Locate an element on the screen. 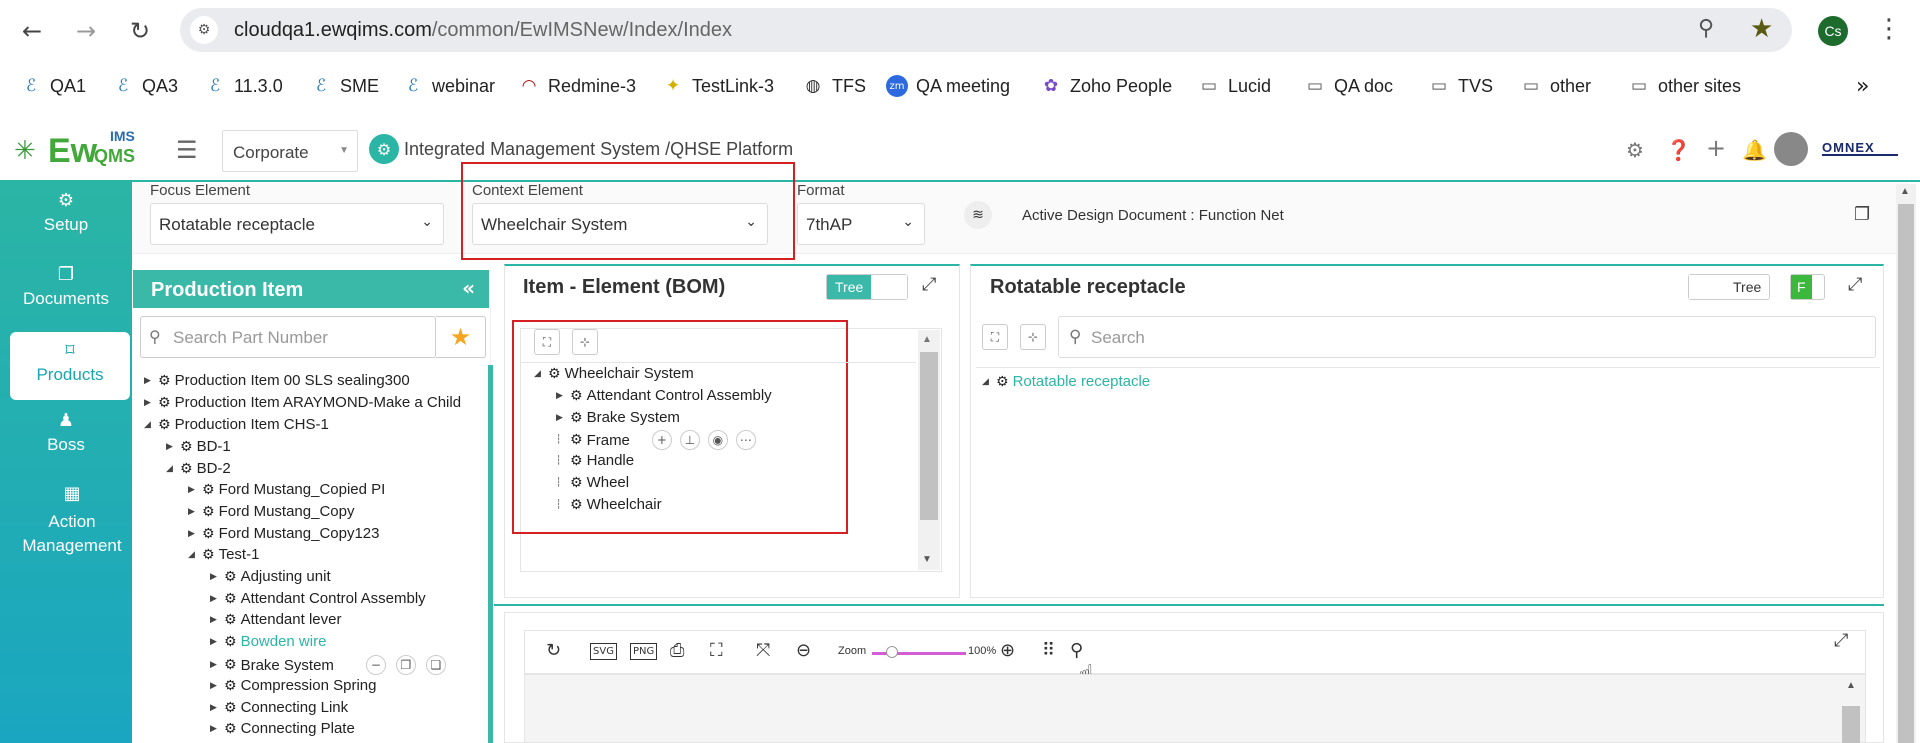 The width and height of the screenshot is (1920, 743). nav-products: ⌑ Products is located at coordinates (70, 366).